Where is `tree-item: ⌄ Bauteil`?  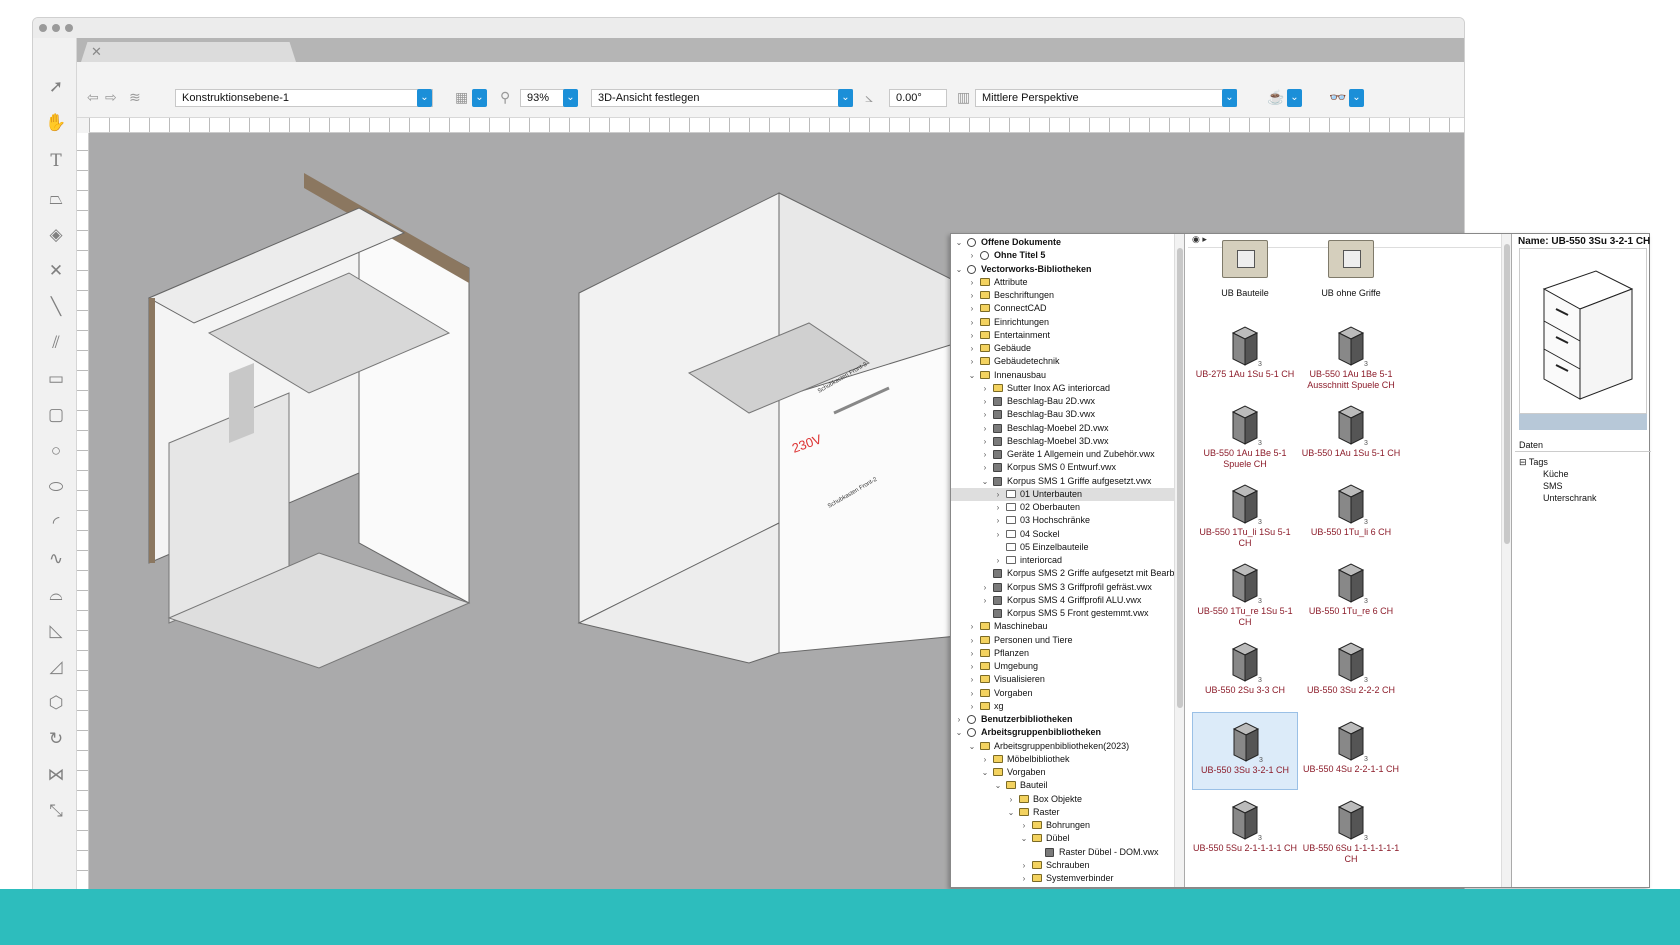 tree-item: ⌄ Bauteil is located at coordinates (1067, 785).